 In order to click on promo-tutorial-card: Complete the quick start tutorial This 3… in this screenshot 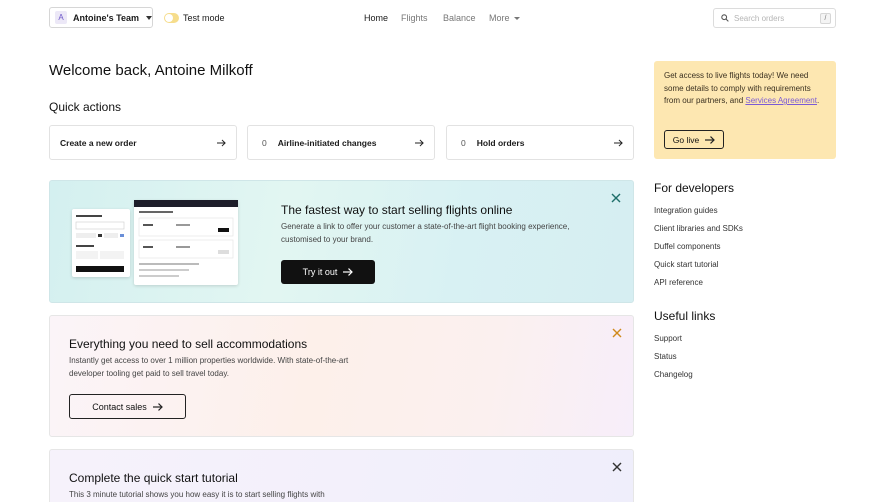, I will do `click(341, 475)`.